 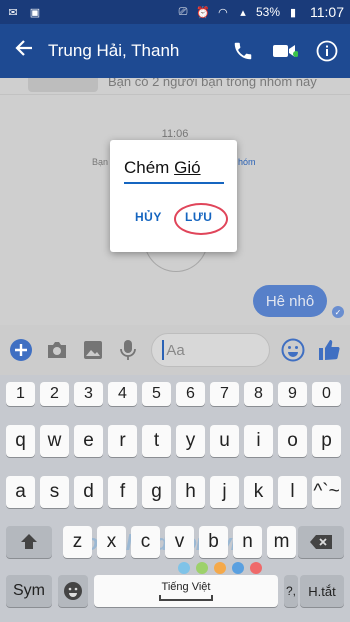 What do you see at coordinates (35, 12) in the screenshot?
I see `gallery-icon: ▣` at bounding box center [35, 12].